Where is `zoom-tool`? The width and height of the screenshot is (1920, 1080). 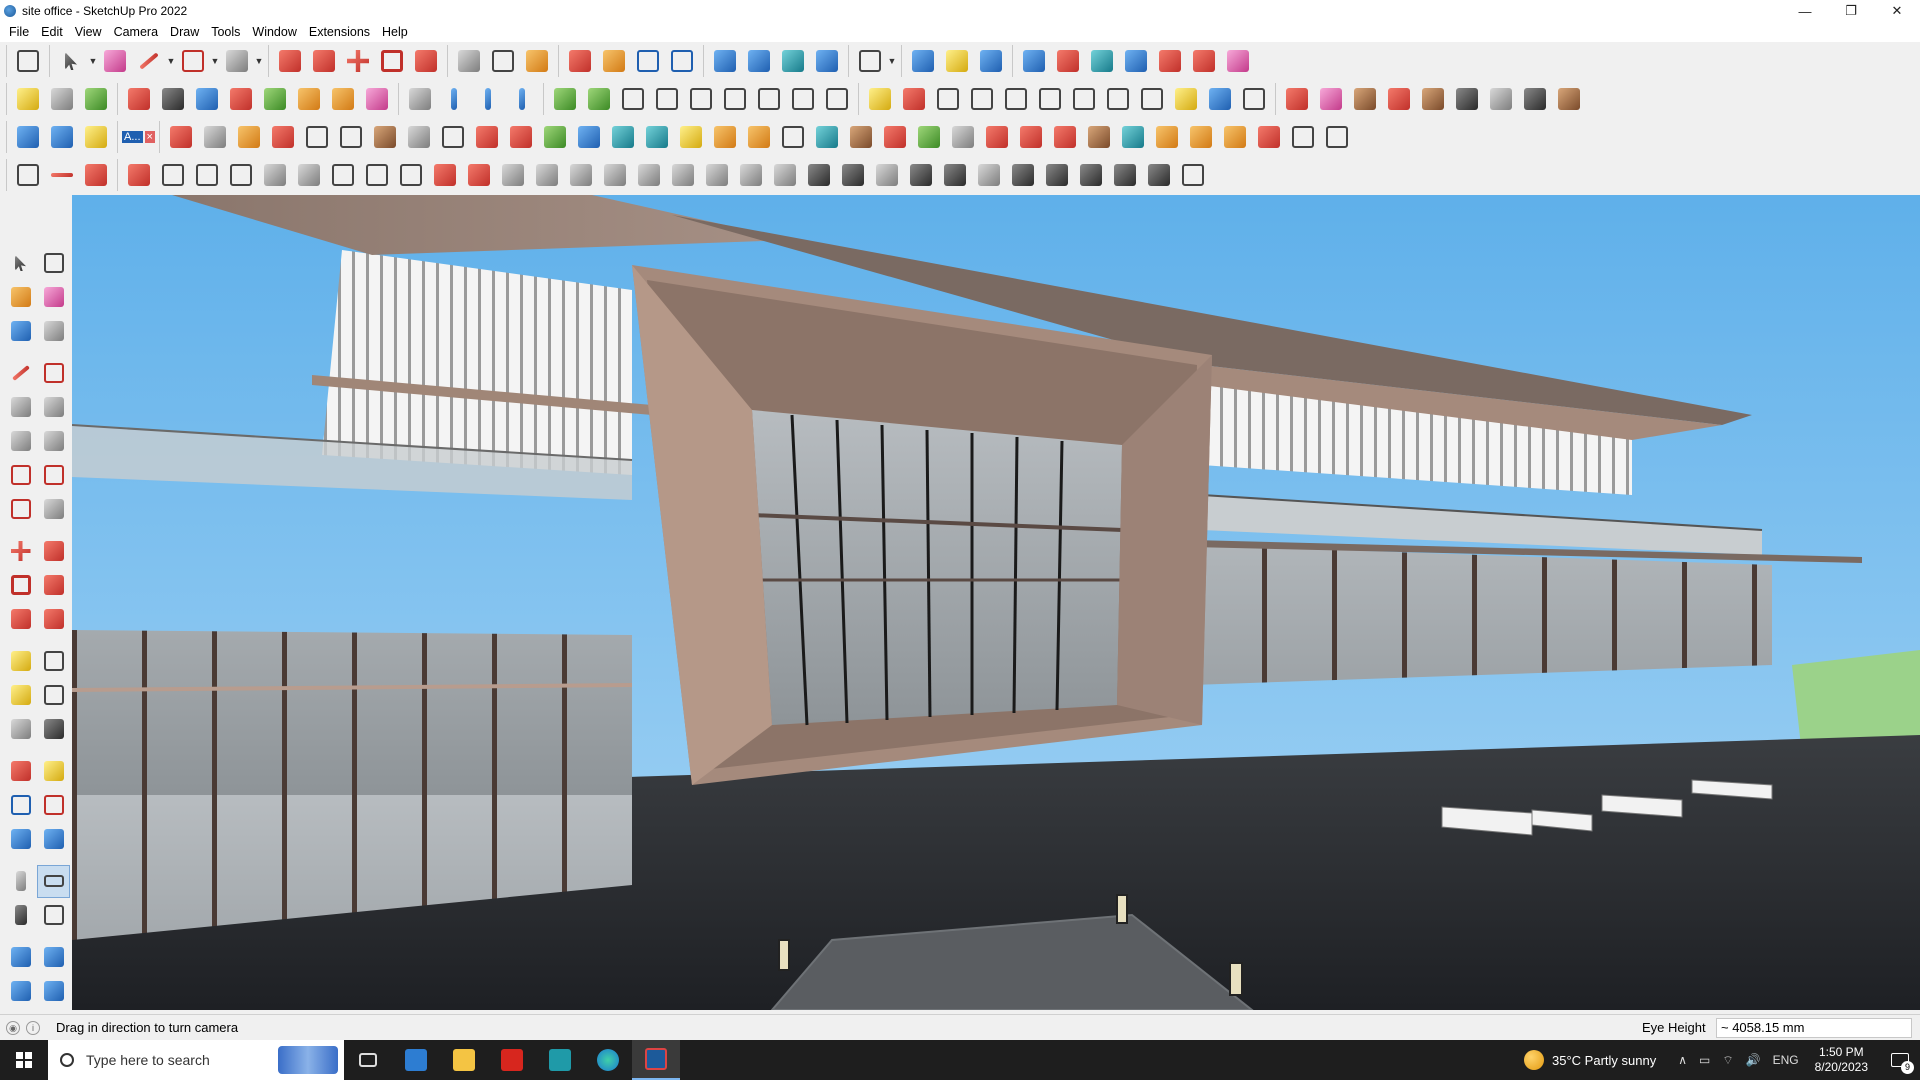
zoom-tool is located at coordinates (648, 61).